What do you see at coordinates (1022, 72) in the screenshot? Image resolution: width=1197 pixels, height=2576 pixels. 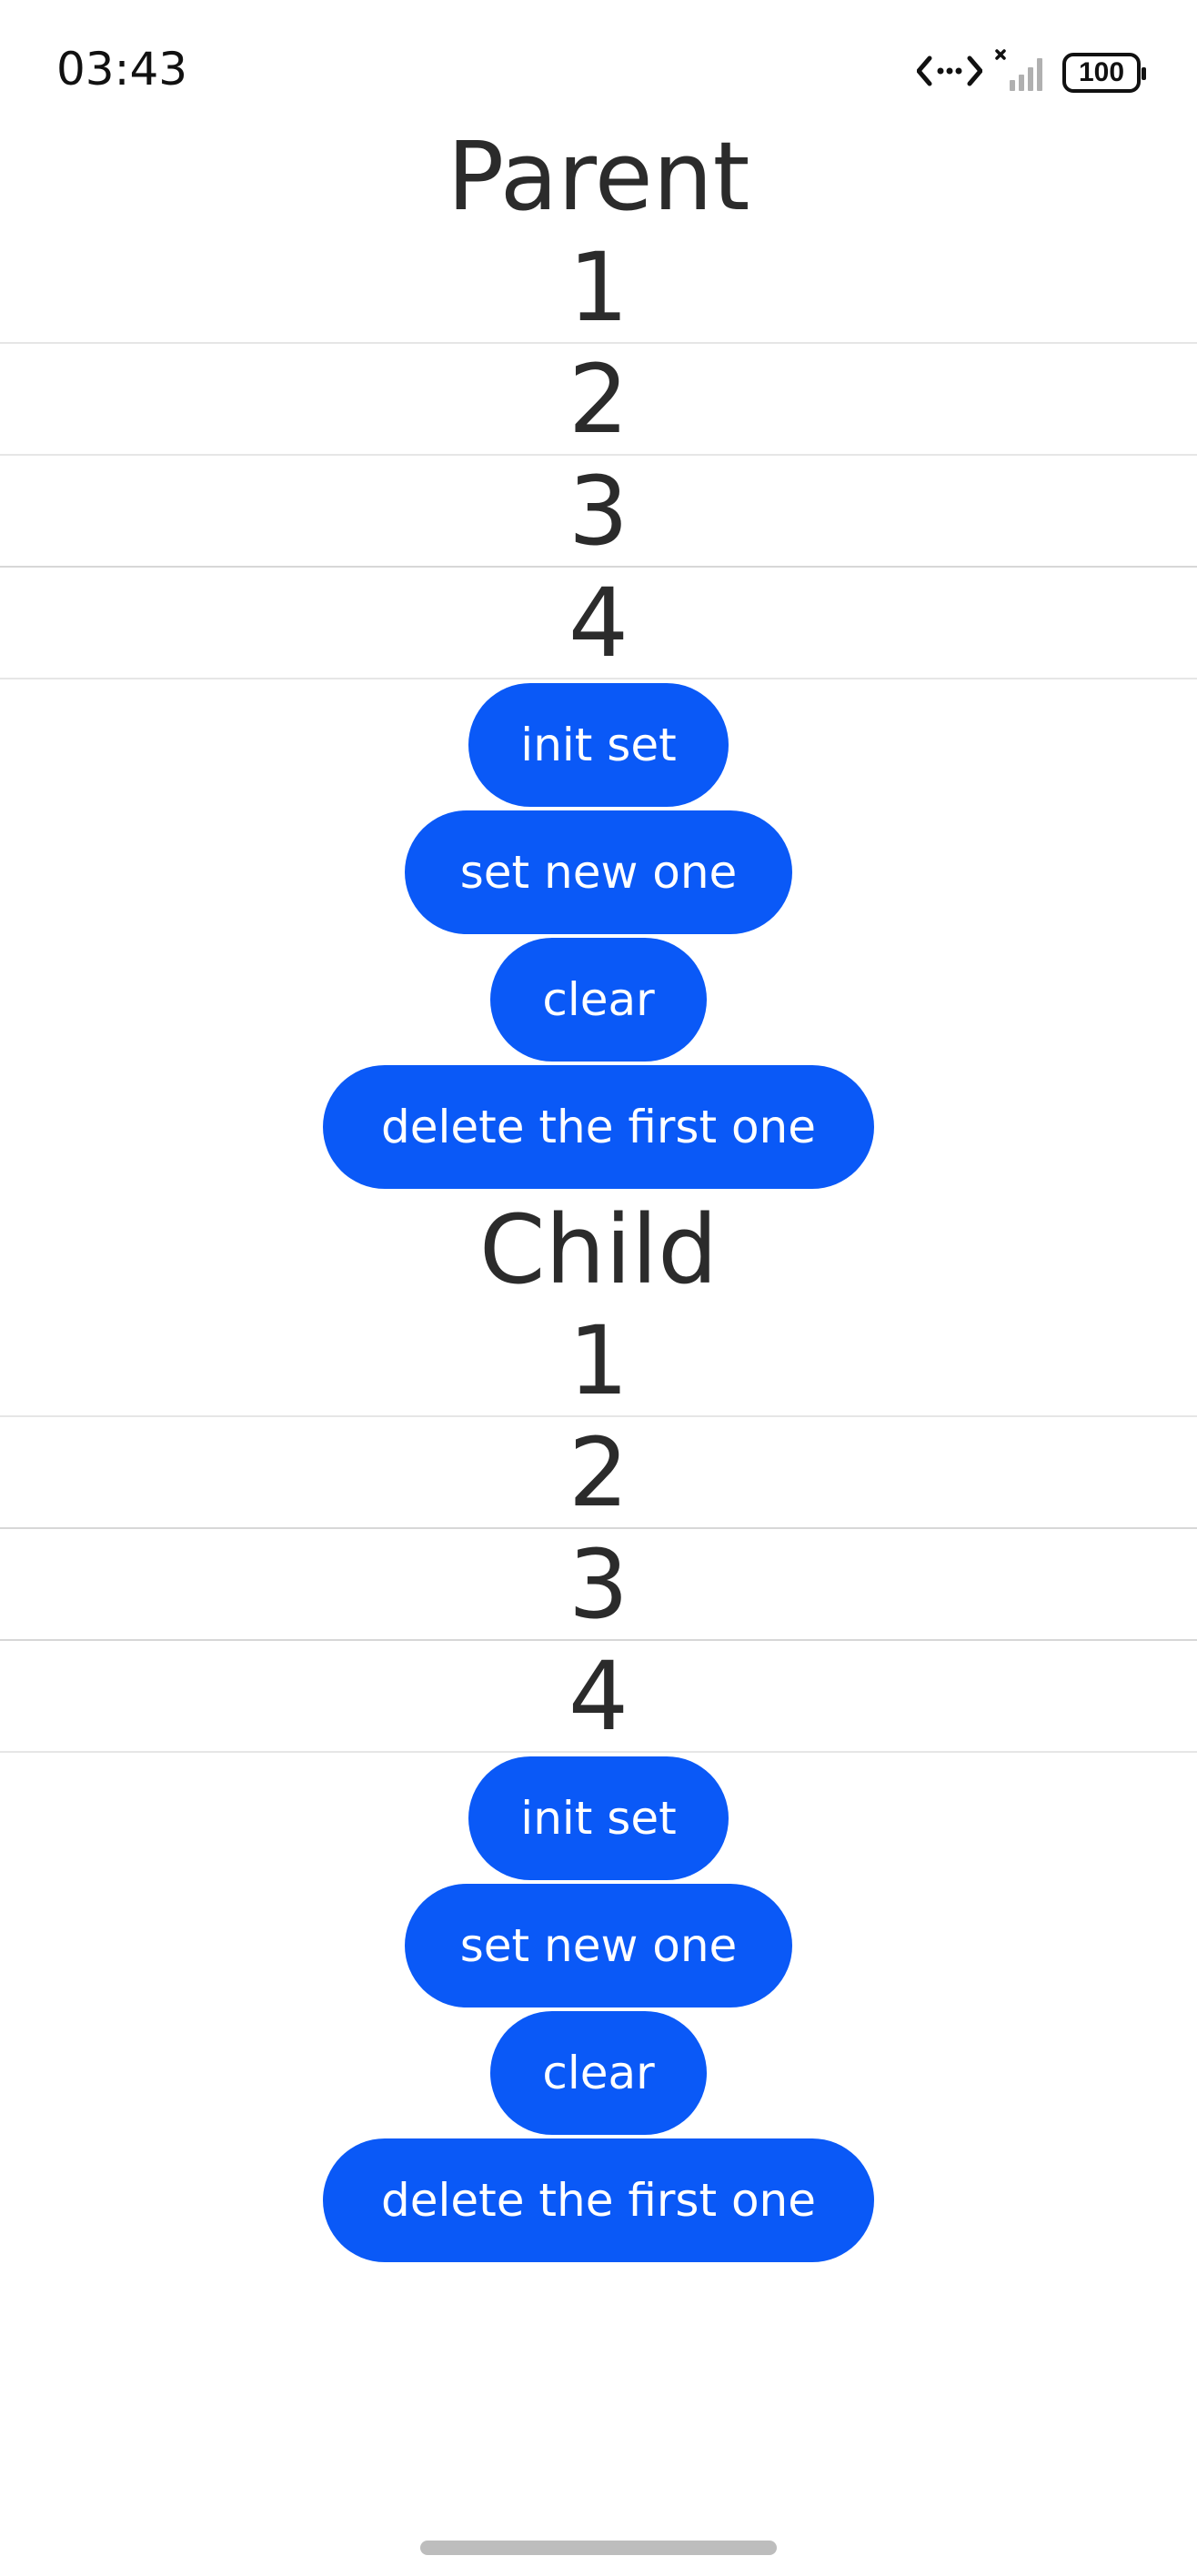 I see `no-signal-icon` at bounding box center [1022, 72].